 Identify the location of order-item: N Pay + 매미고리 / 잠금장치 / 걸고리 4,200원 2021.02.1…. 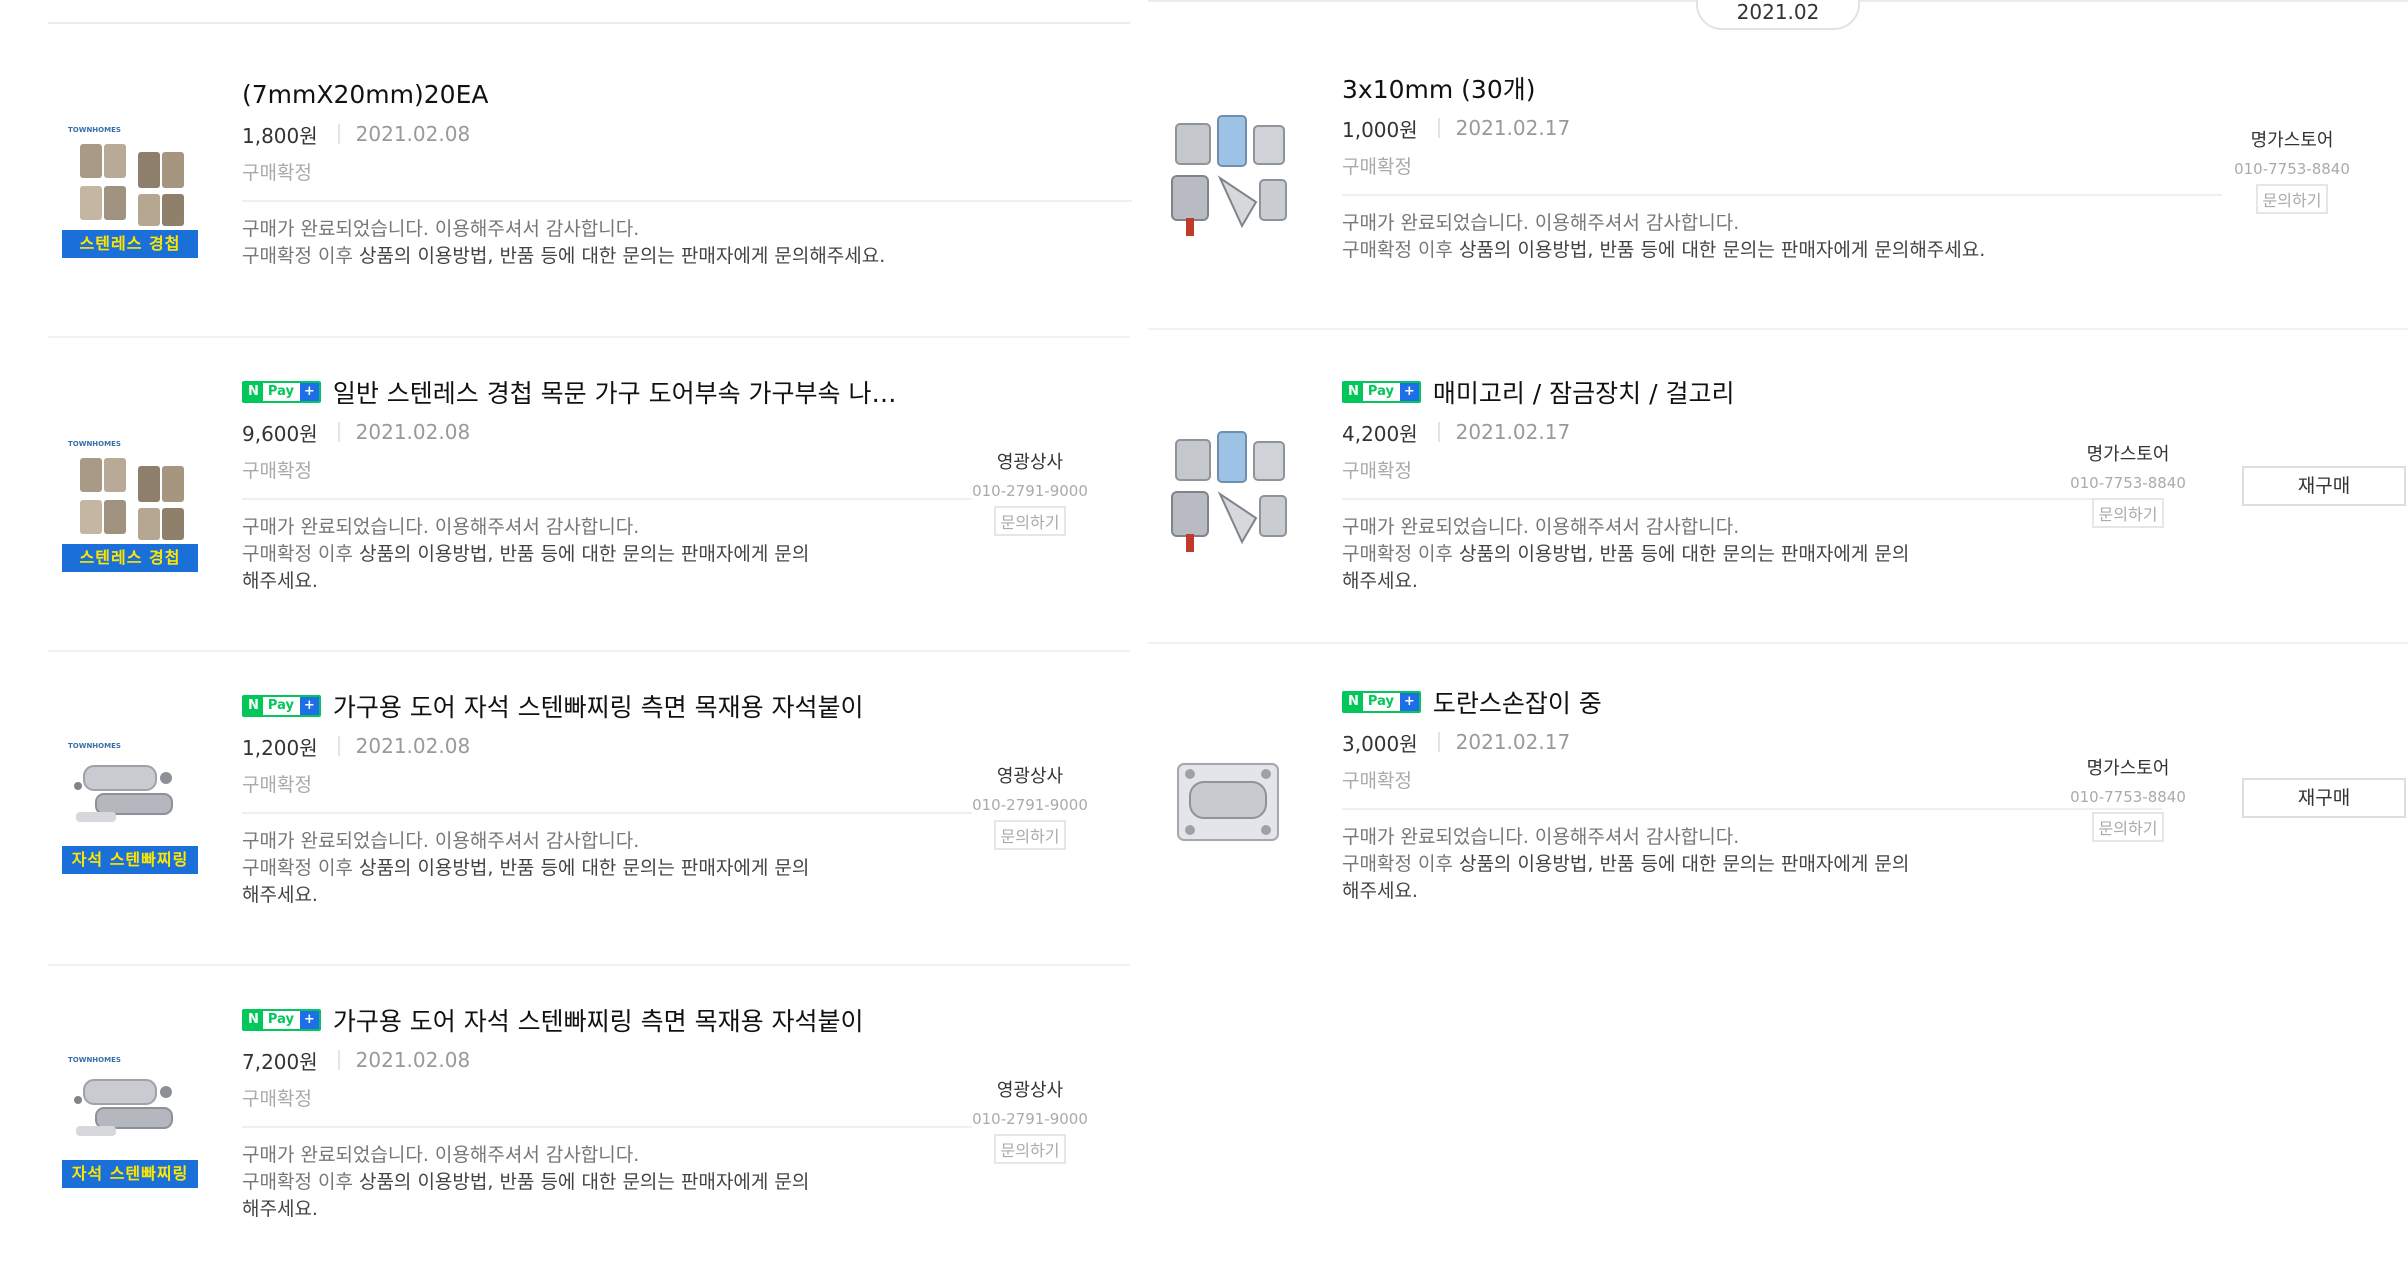
(1778, 487).